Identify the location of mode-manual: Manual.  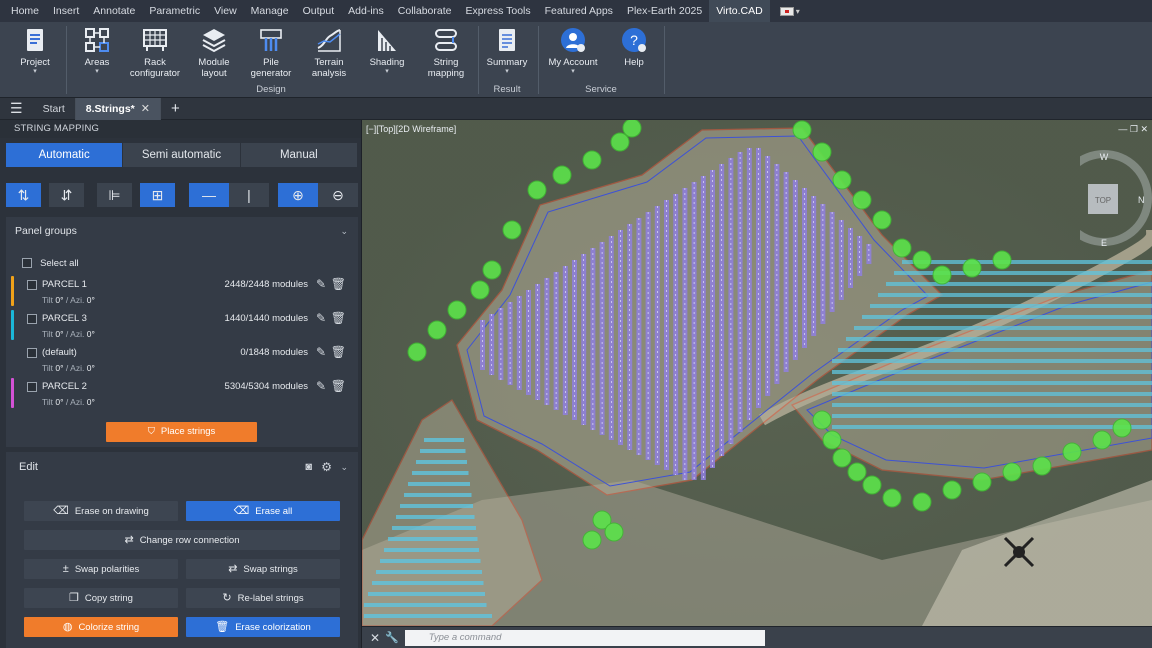
(299, 155).